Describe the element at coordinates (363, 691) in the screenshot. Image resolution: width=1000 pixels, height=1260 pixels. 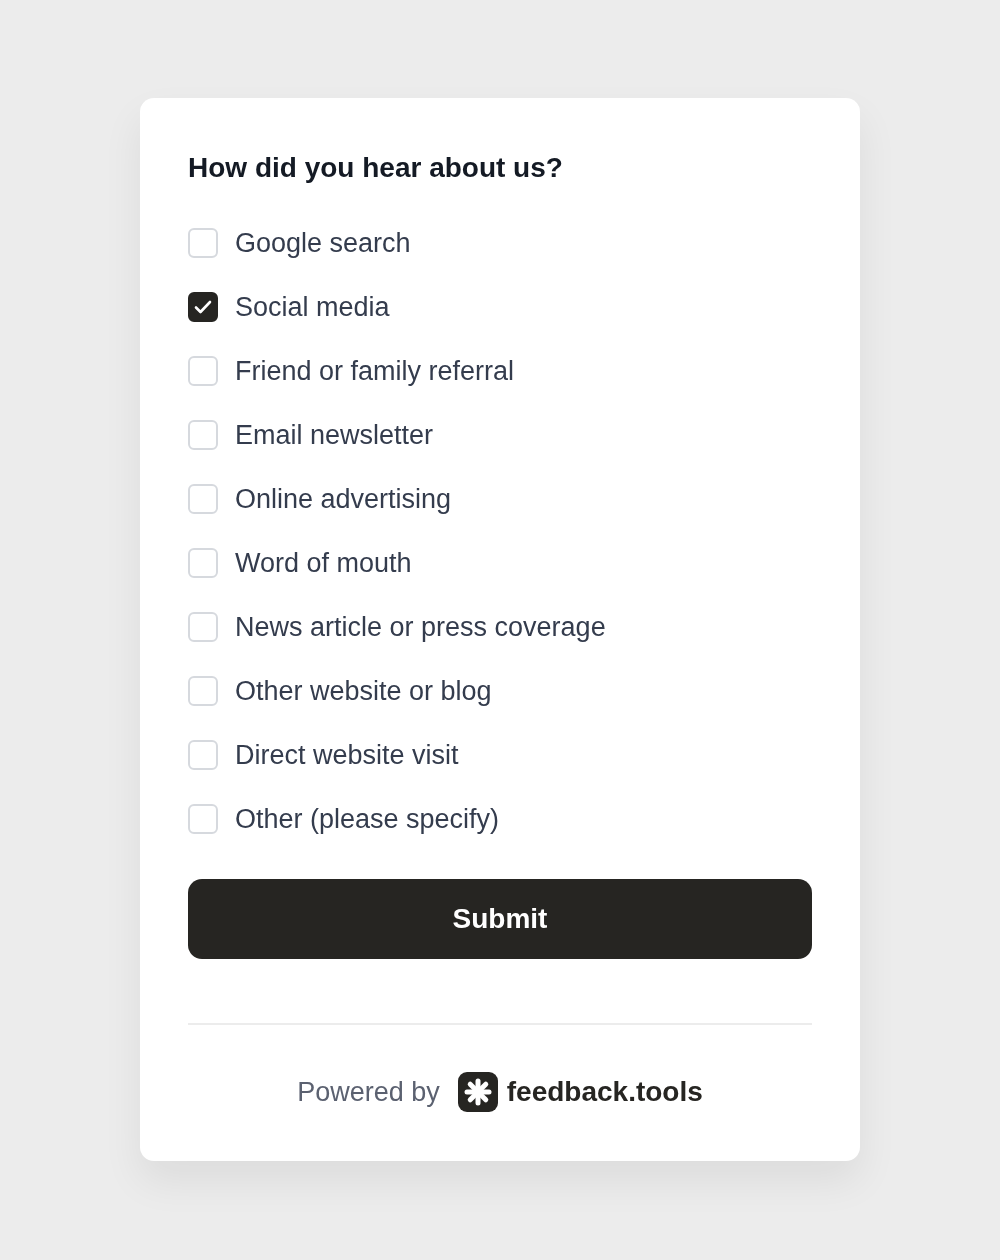
I see `option-label: Other website or blog` at that location.